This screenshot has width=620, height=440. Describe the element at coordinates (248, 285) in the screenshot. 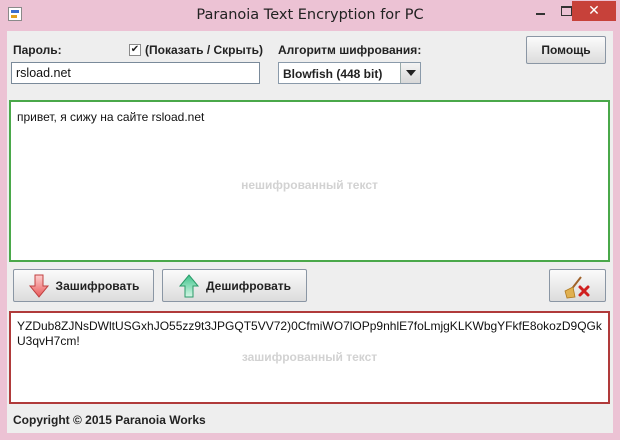

I see `decrypt-button-label: Дешифровать` at that location.